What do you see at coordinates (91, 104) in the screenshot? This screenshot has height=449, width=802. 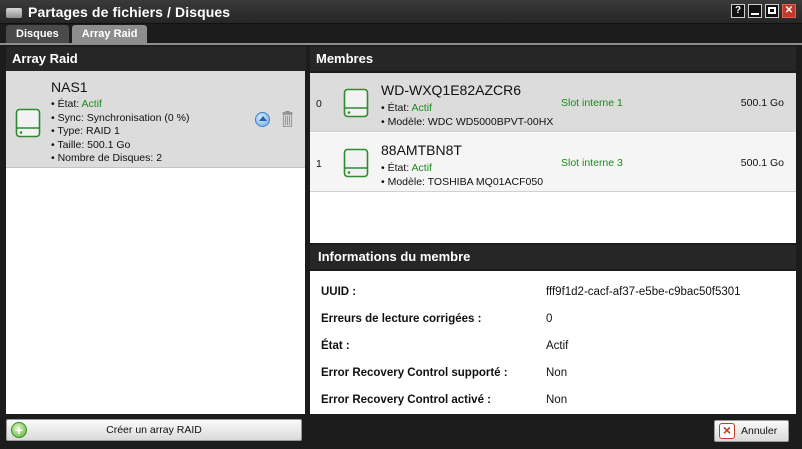 I see `raid-state-value: Actif` at bounding box center [91, 104].